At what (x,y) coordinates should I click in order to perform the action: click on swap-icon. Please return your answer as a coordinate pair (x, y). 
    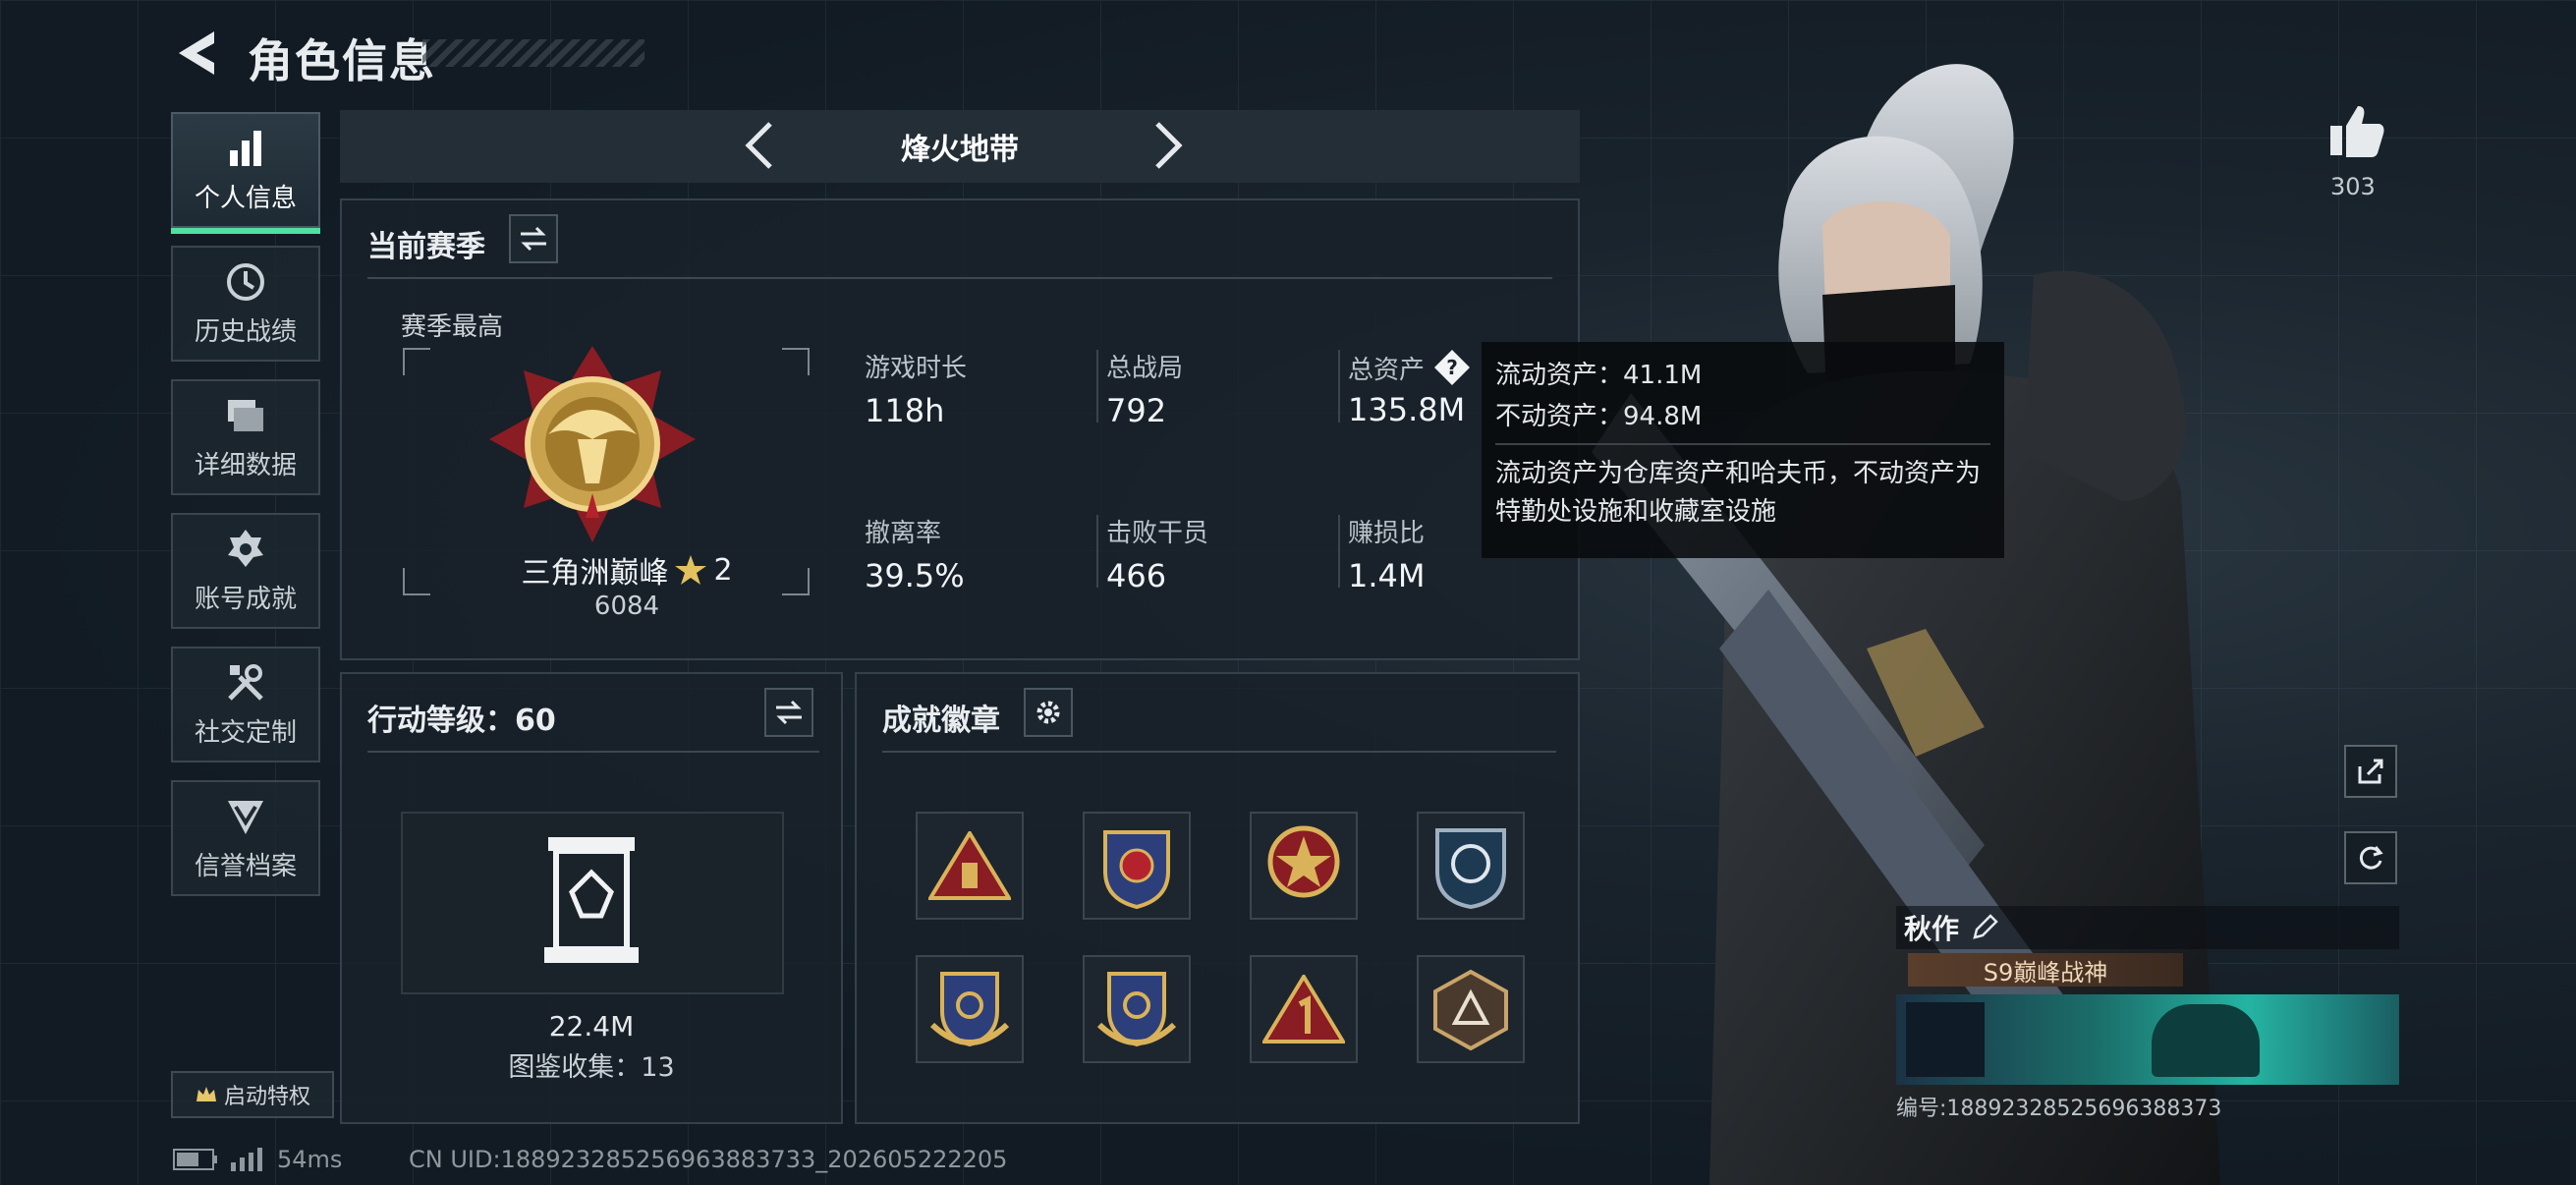
    Looking at the image, I should click on (533, 239).